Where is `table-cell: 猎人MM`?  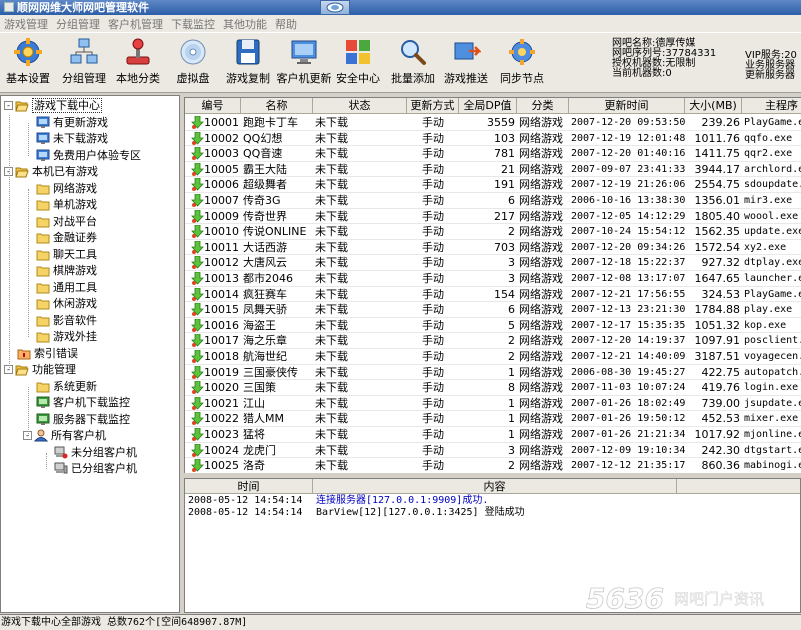
table-cell: 猎人MM is located at coordinates (263, 419).